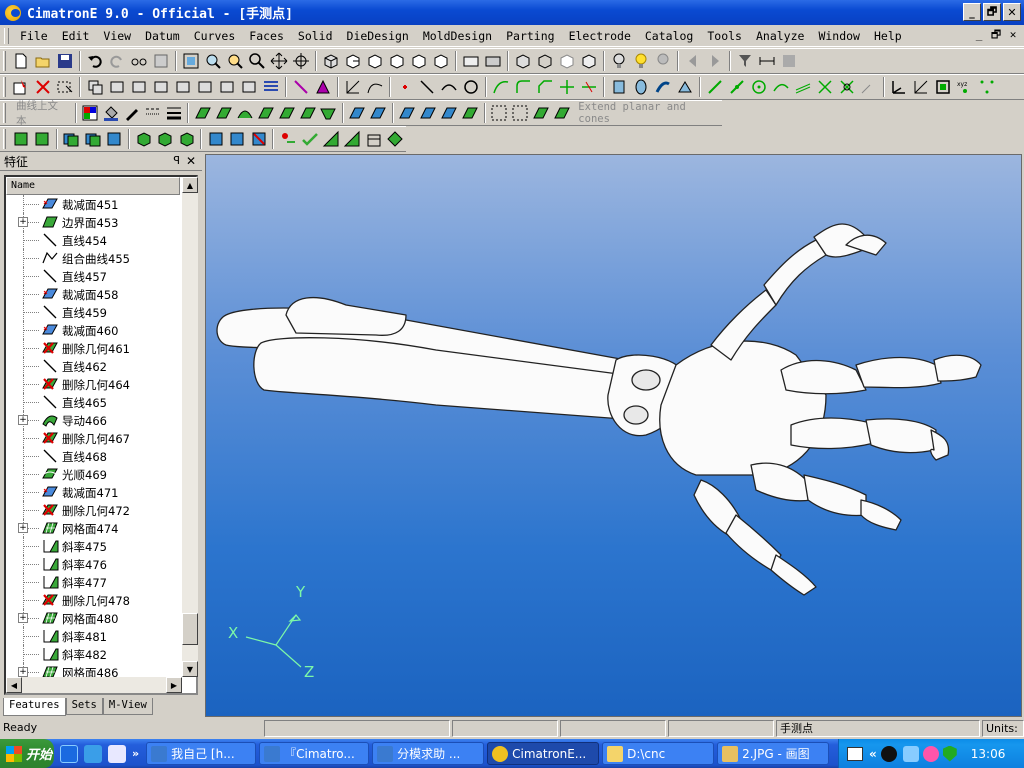 Image resolution: width=1024 pixels, height=768 pixels. What do you see at coordinates (323, 87) in the screenshot?
I see `combine-icon` at bounding box center [323, 87].